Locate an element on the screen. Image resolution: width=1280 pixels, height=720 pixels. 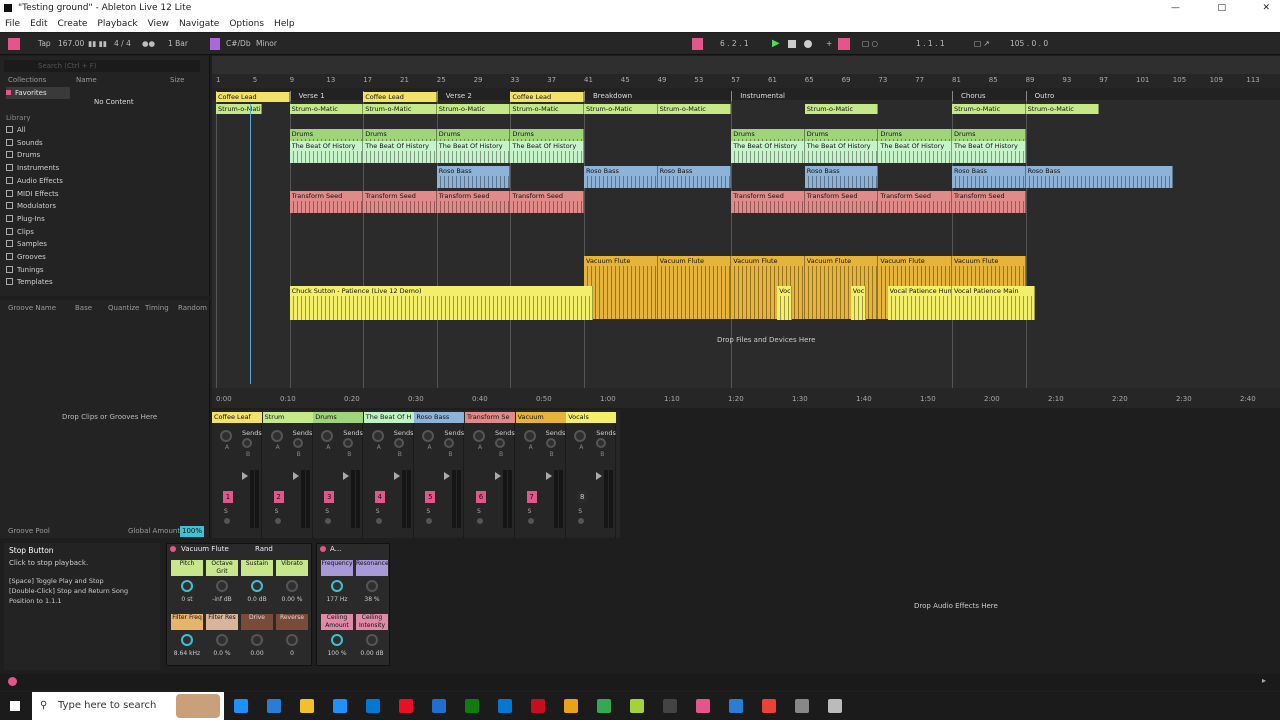
arrangement-drop-area: Drop Files and Devices Here is located at coordinates (766, 340).